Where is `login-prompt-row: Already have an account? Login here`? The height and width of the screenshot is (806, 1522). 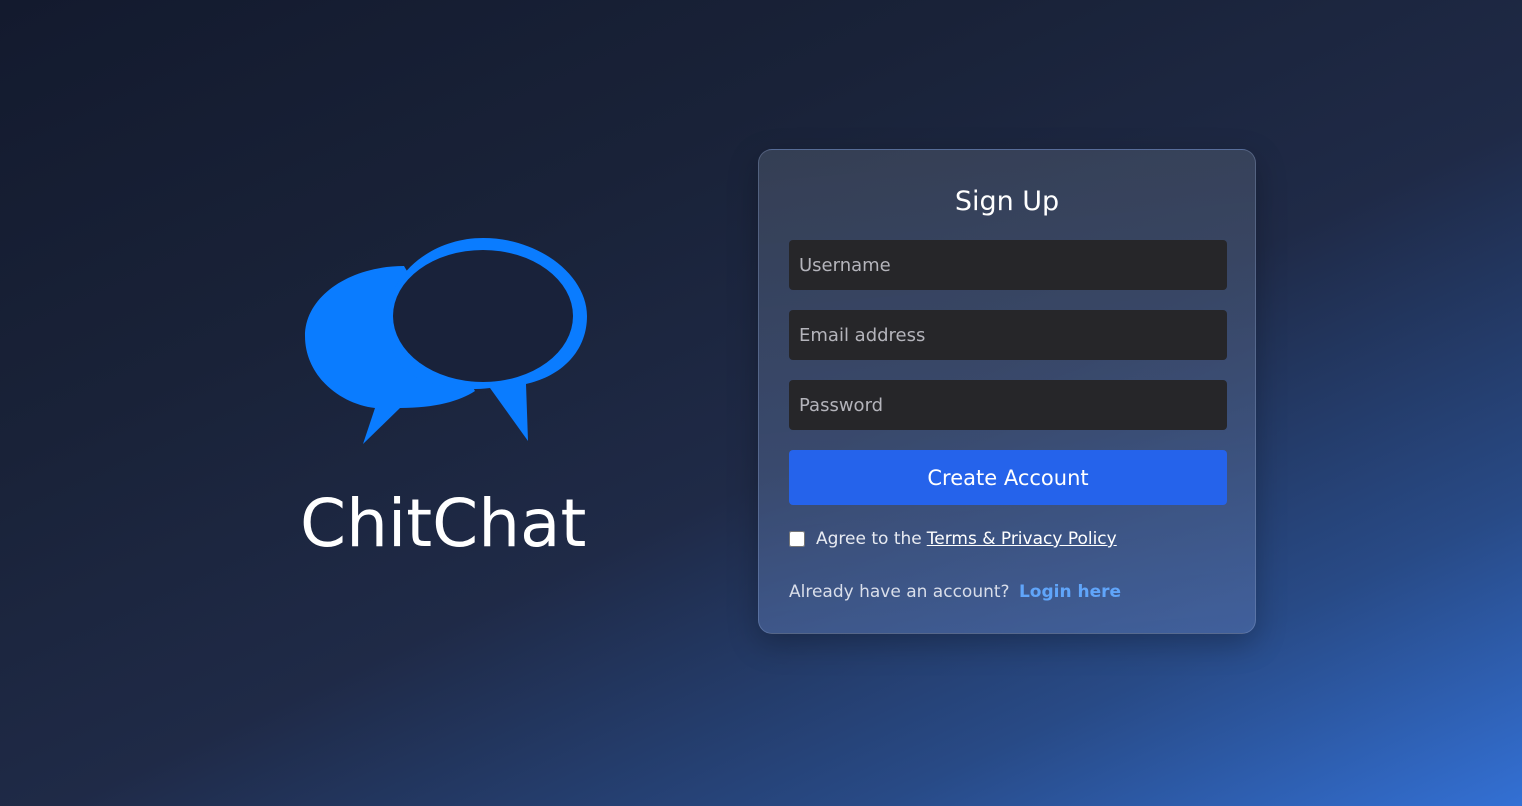
login-prompt-row: Already have an account? Login here is located at coordinates (955, 592).